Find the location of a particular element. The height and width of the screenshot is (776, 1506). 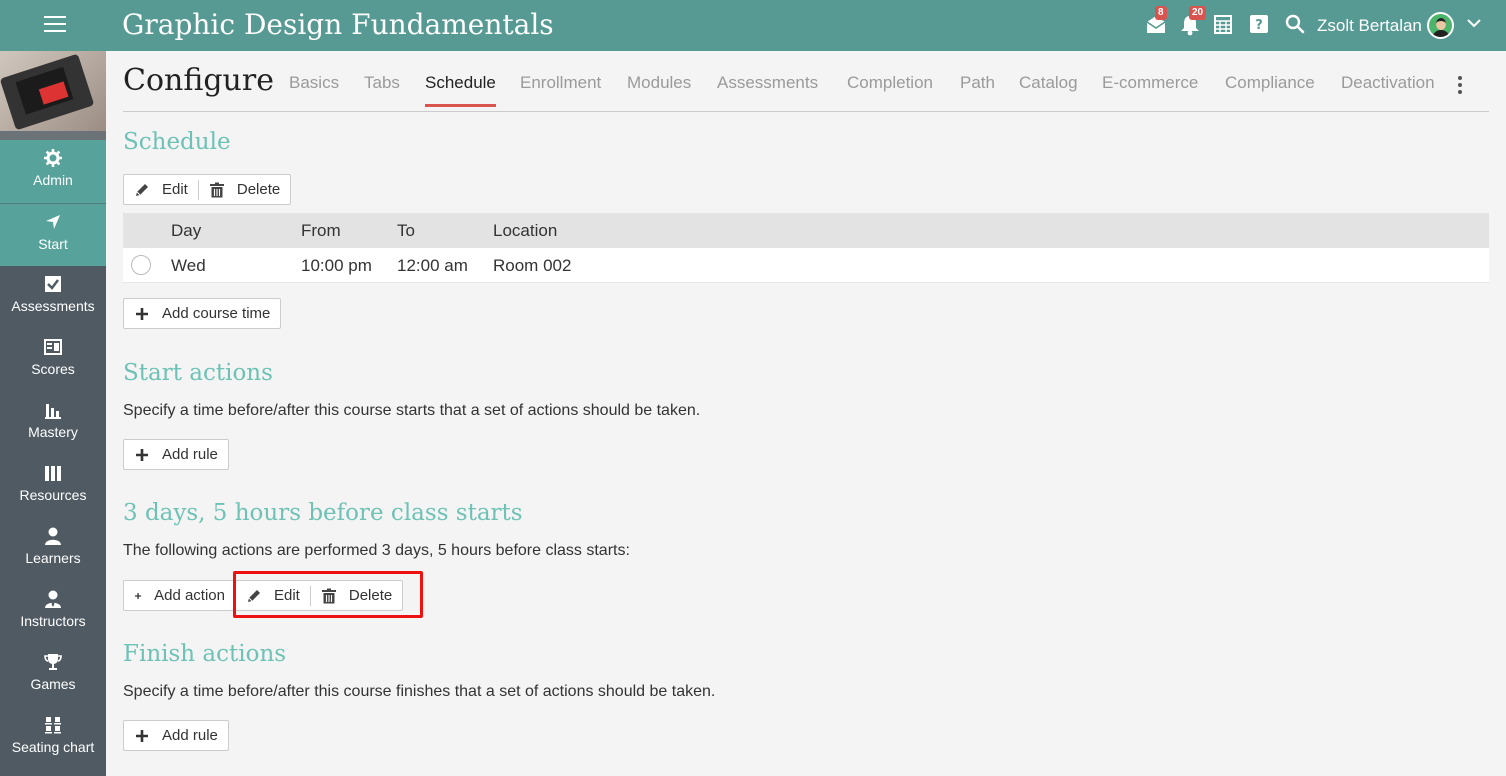

sidebar-item-label: Instructors is located at coordinates (53, 621).